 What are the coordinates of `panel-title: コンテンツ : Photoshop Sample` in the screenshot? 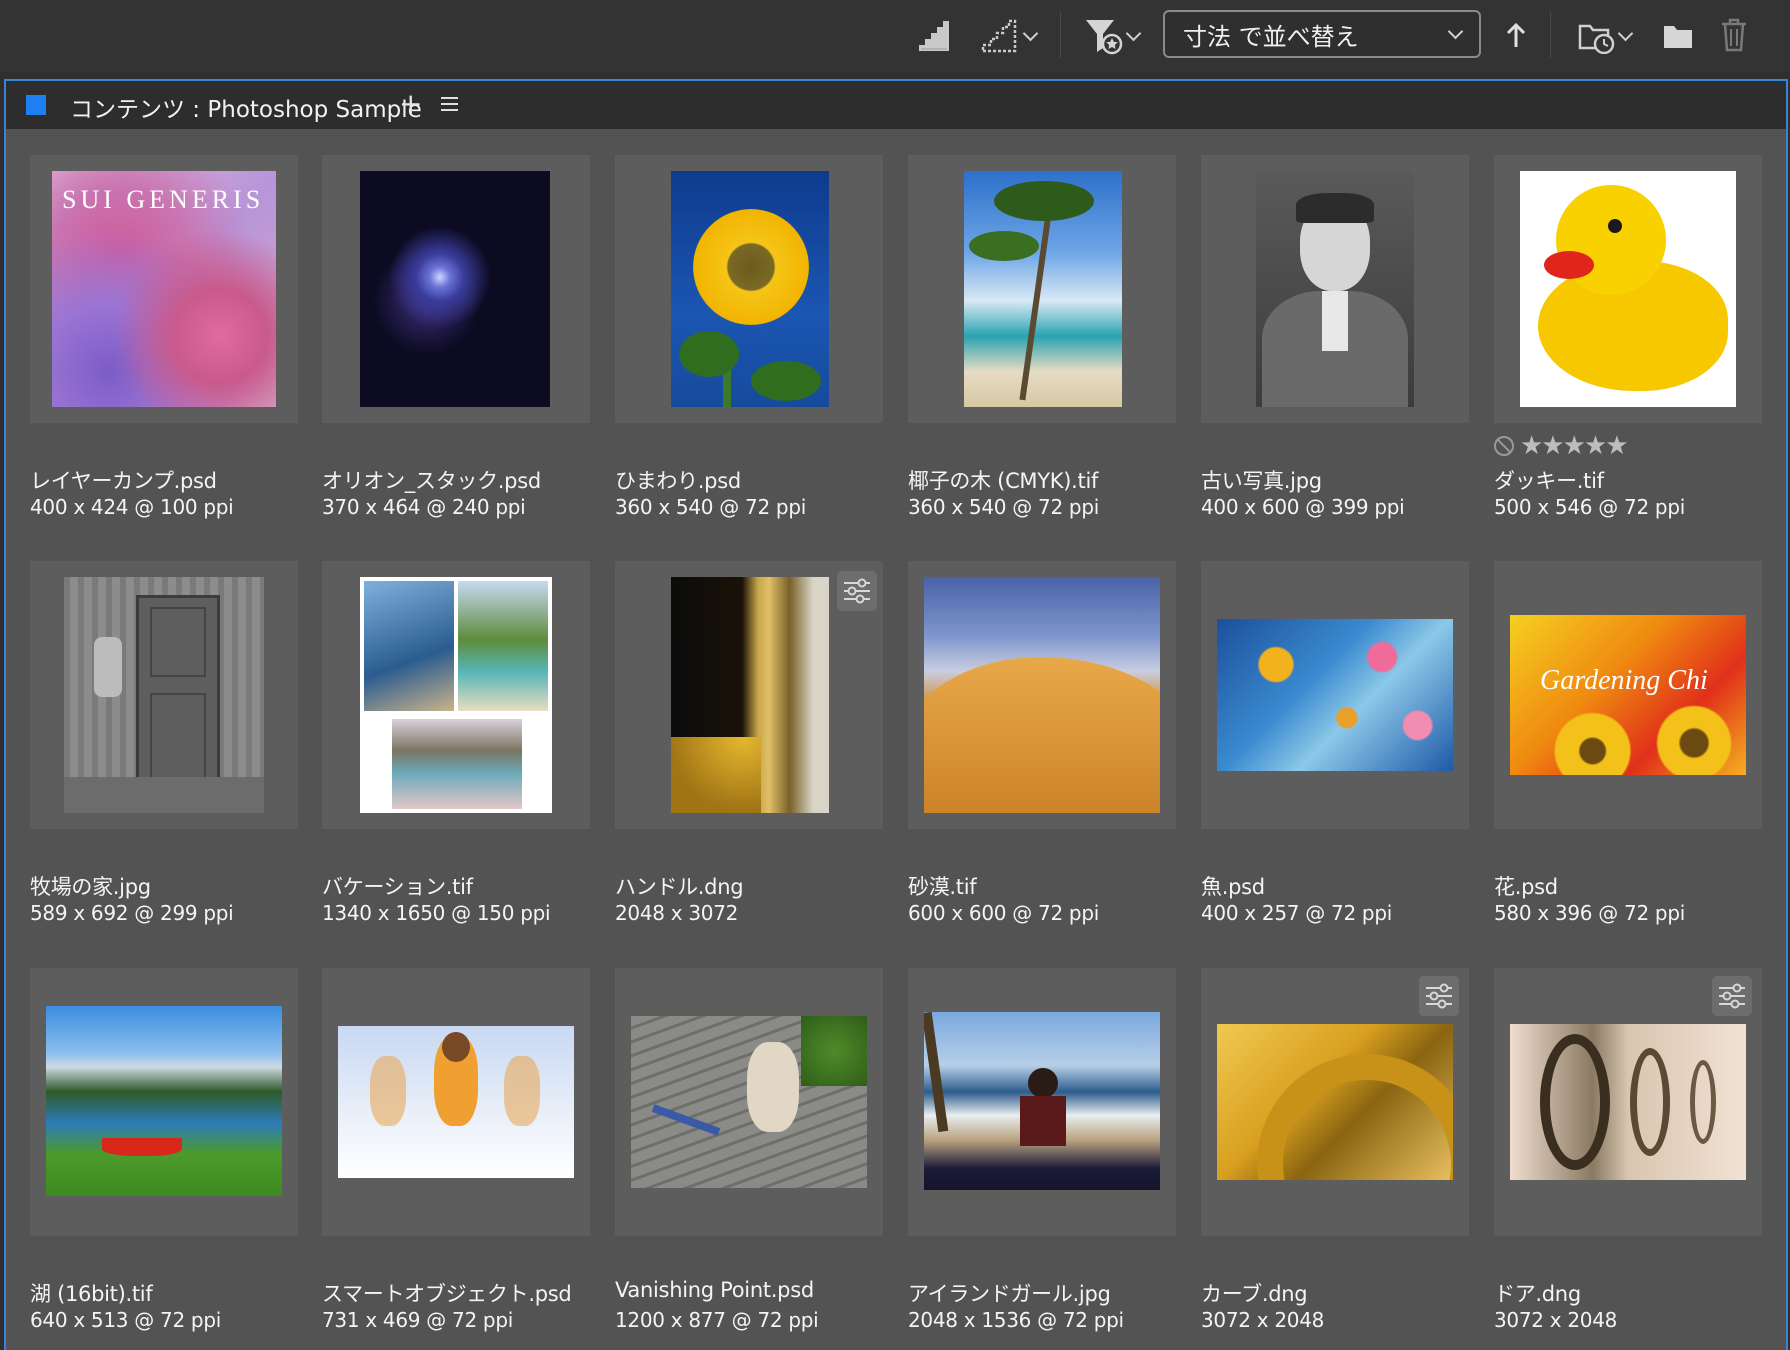 It's located at (246, 110).